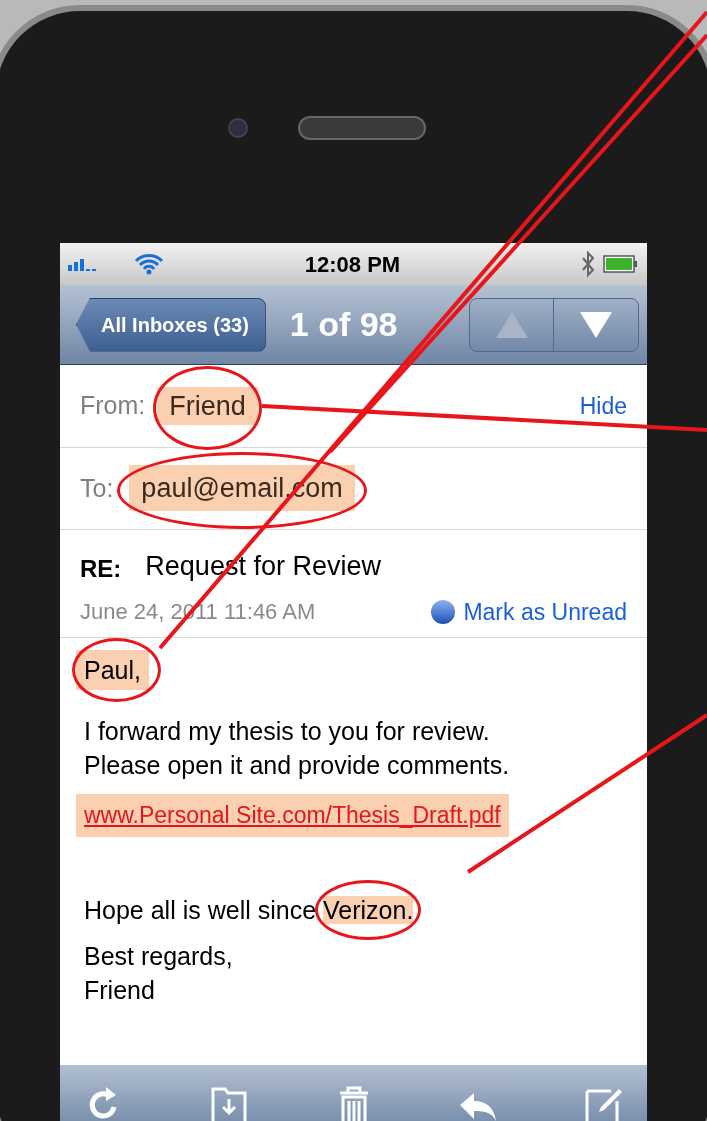  Describe the element at coordinates (344, 324) in the screenshot. I see `message-counter: 1 of 98` at that location.